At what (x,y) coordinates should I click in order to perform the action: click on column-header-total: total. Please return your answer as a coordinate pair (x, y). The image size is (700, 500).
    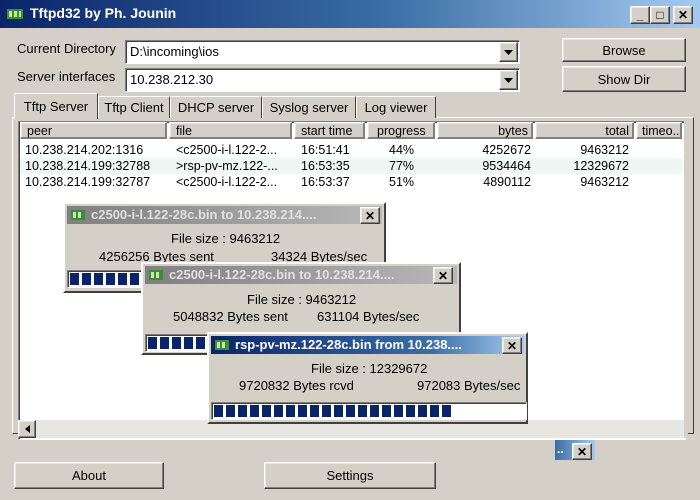
    Looking at the image, I should click on (584, 130).